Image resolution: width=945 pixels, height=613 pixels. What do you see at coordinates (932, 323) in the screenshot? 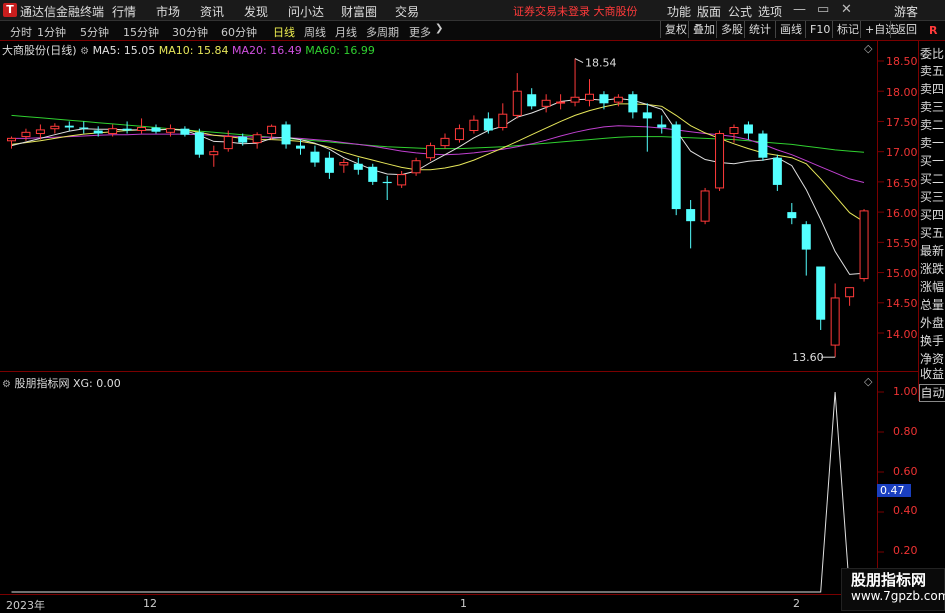
I see `side-outer: 外盘` at bounding box center [932, 323].